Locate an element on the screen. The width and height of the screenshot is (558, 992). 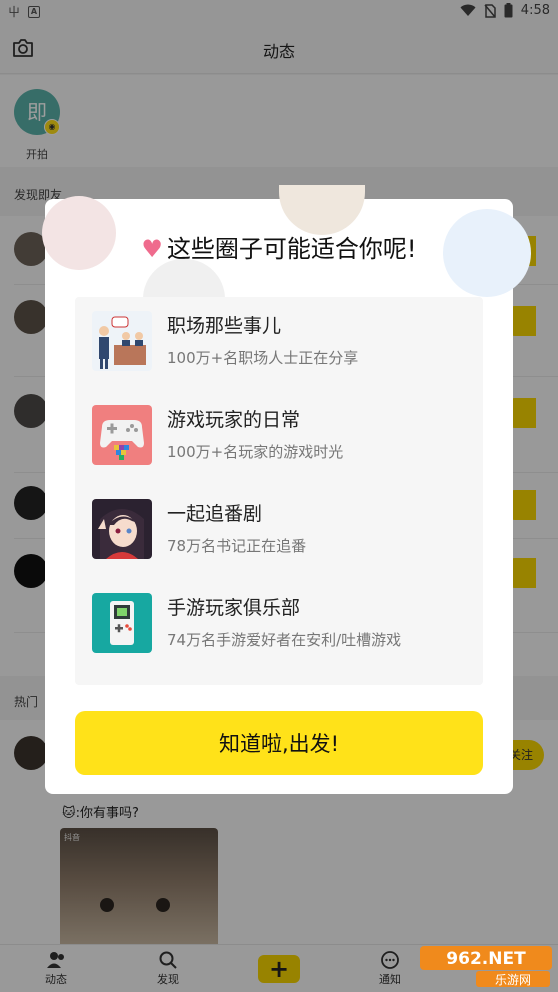
anime-girl-icon is located at coordinates (122, 529).